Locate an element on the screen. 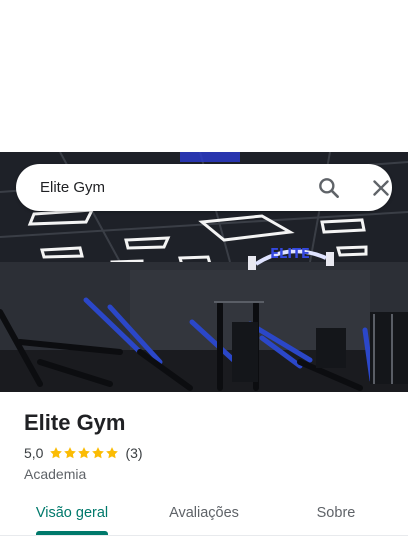 This screenshot has width=408, height=544. tab-overview: Visão geral is located at coordinates (72, 513).